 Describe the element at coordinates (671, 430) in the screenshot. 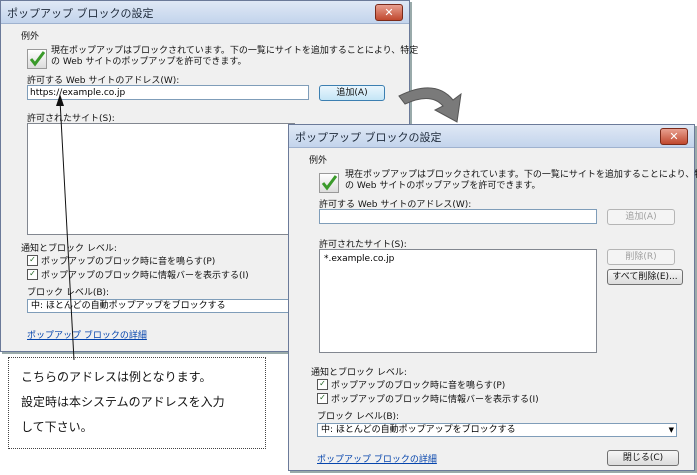

I see `chevron-down-icon: ▼` at that location.